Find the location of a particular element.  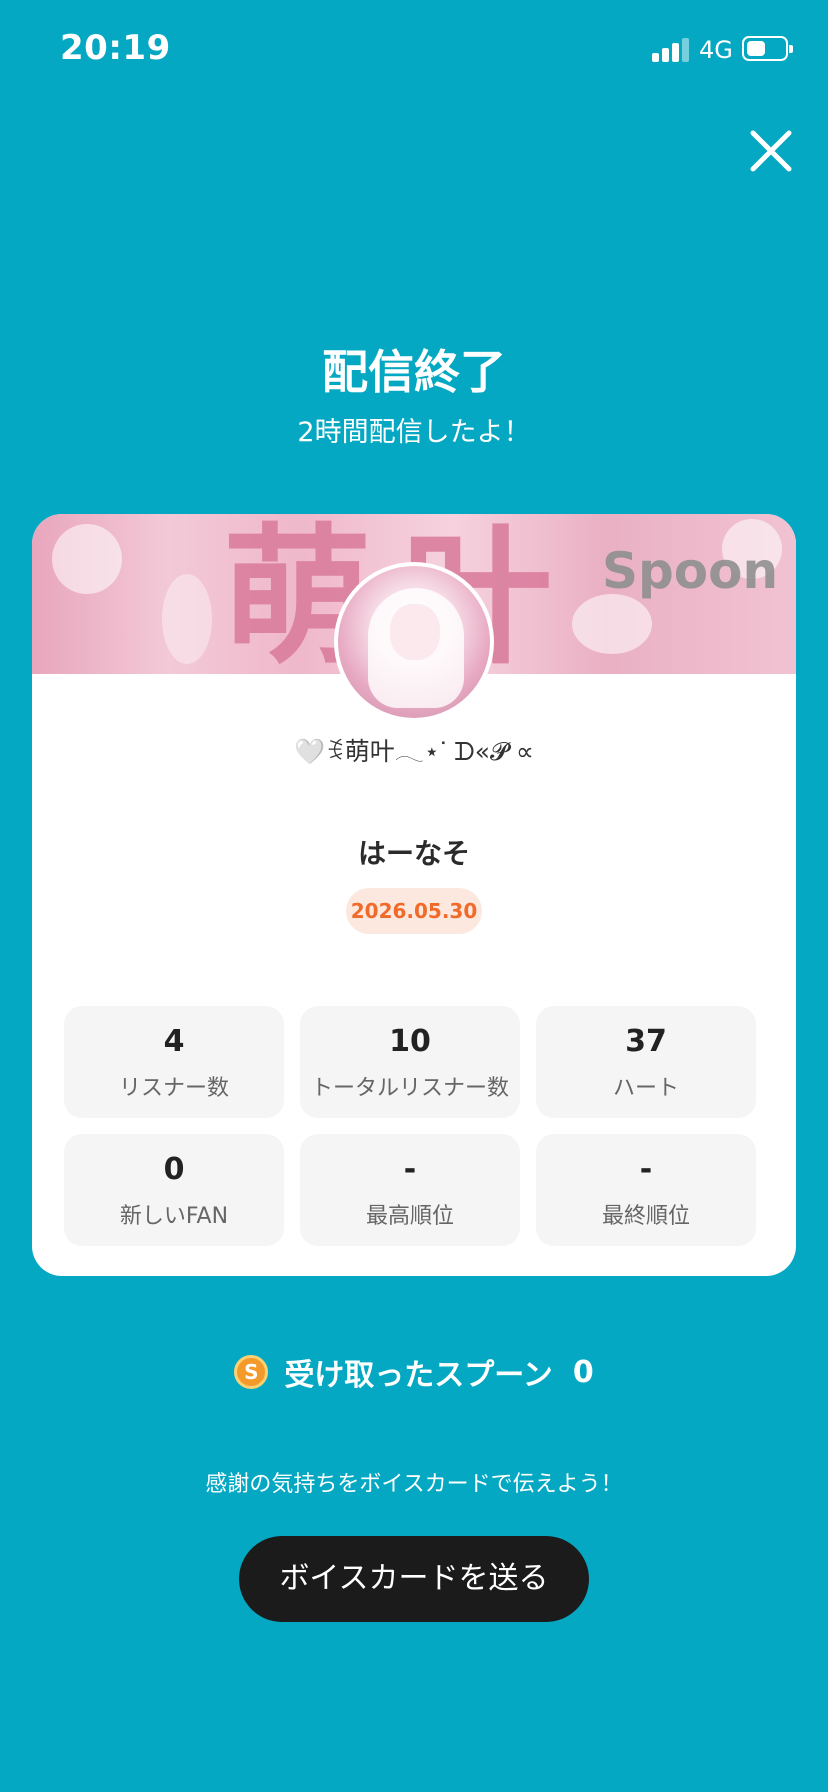

stat-highest-rank: - 最高順位 is located at coordinates (410, 1190).